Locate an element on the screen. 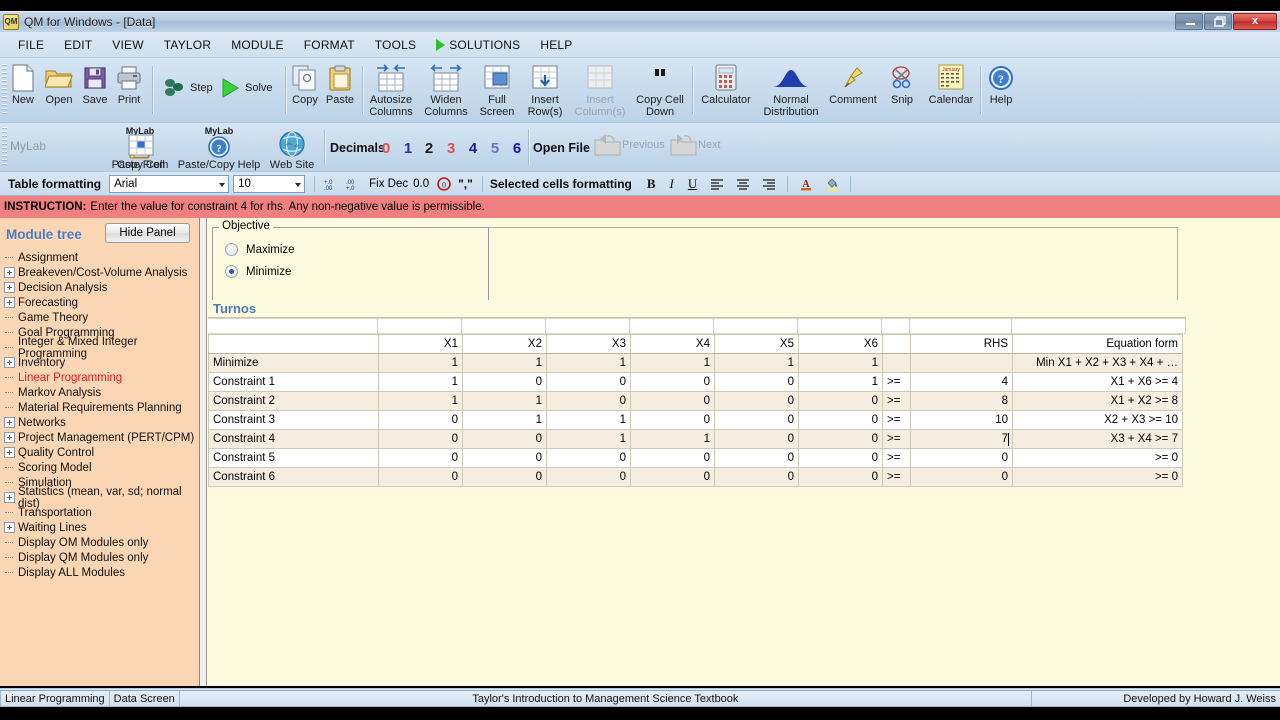 The width and height of the screenshot is (1280, 720). font-family-select: Arial is located at coordinates (169, 183).